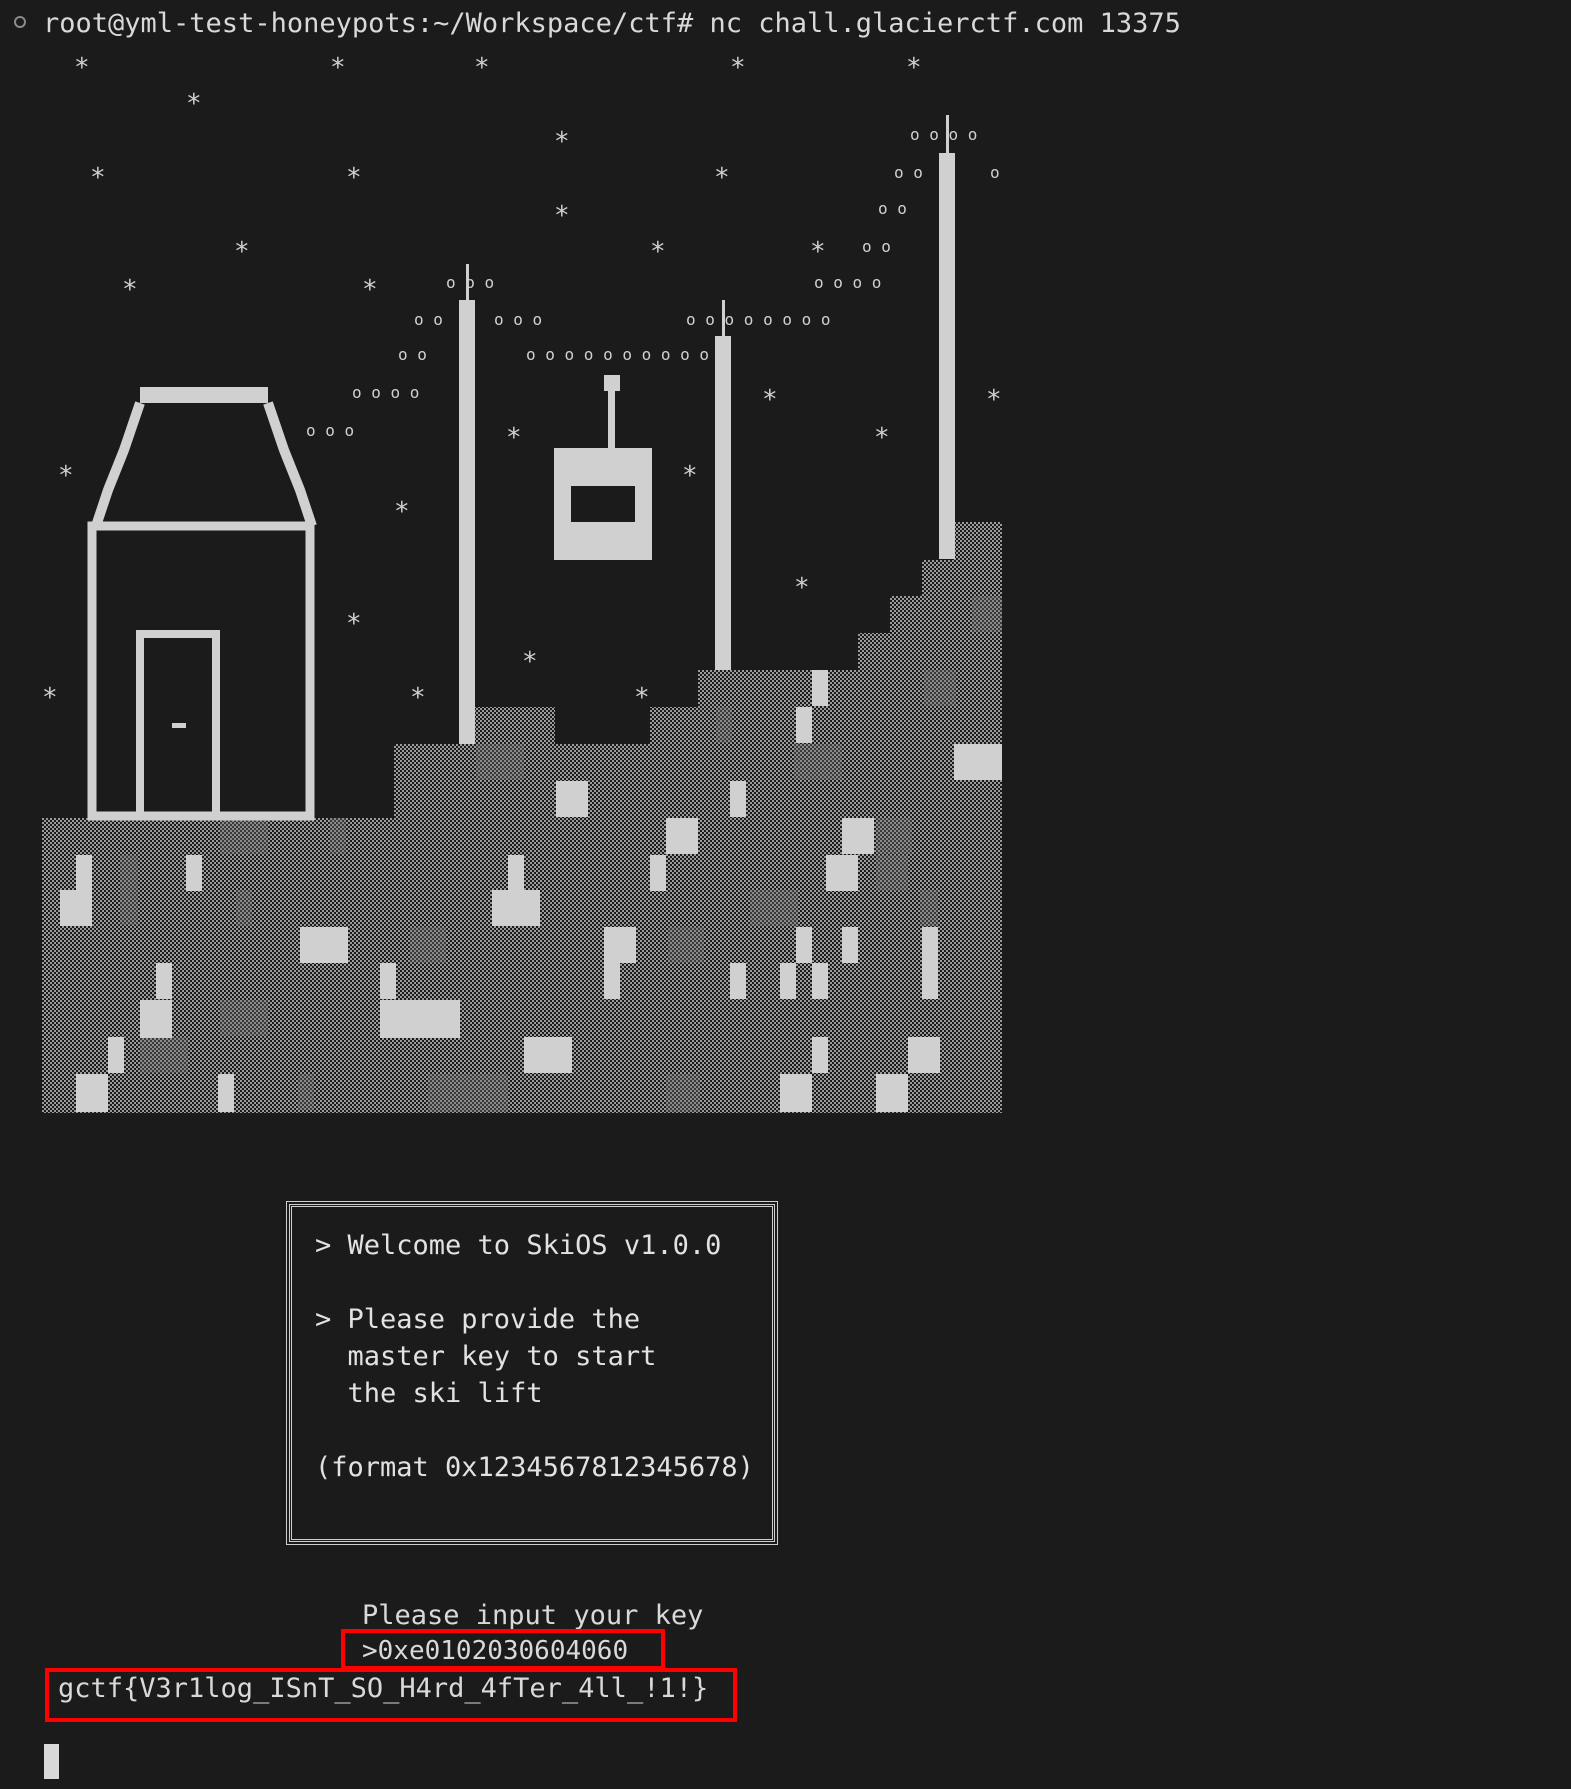 This screenshot has width=1571, height=1789. Describe the element at coordinates (202, 604) in the screenshot. I see `lodge-house` at that location.